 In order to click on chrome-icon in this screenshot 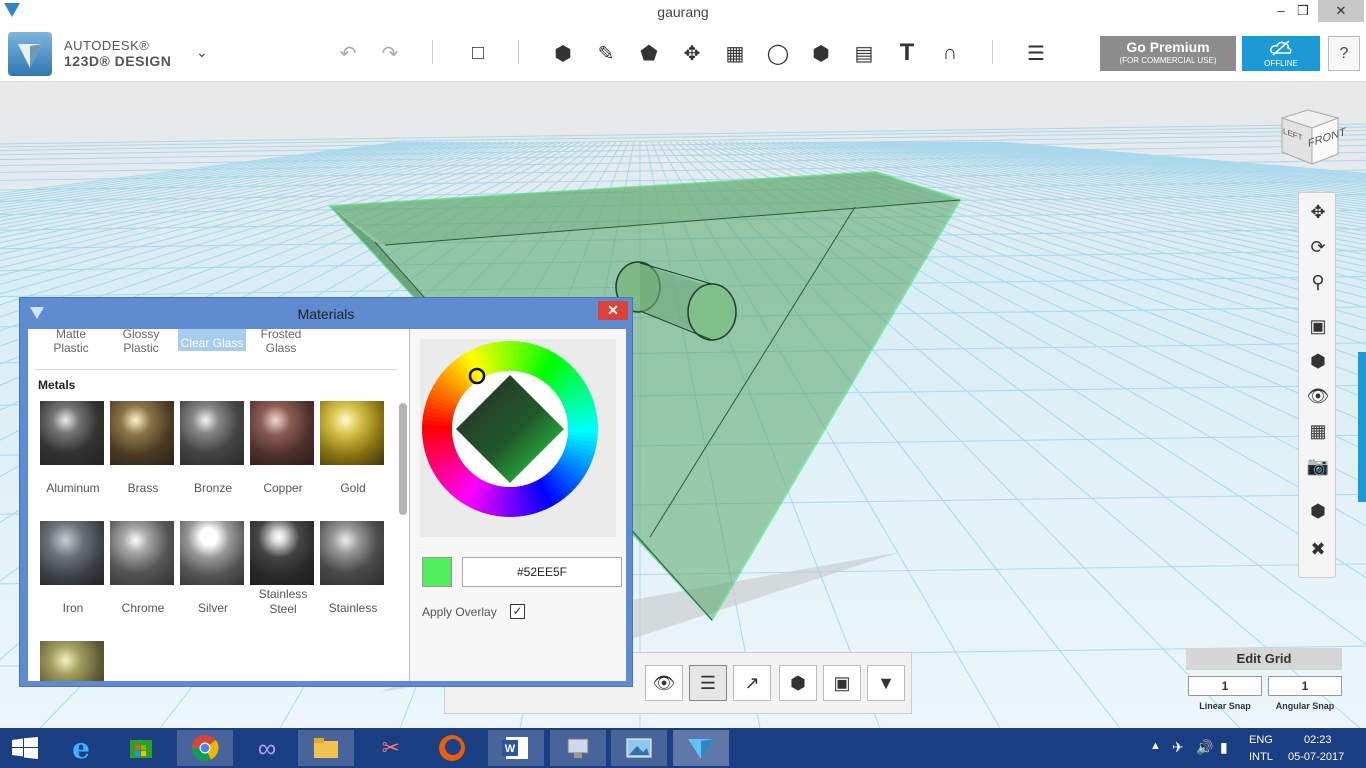, I will do `click(205, 748)`.